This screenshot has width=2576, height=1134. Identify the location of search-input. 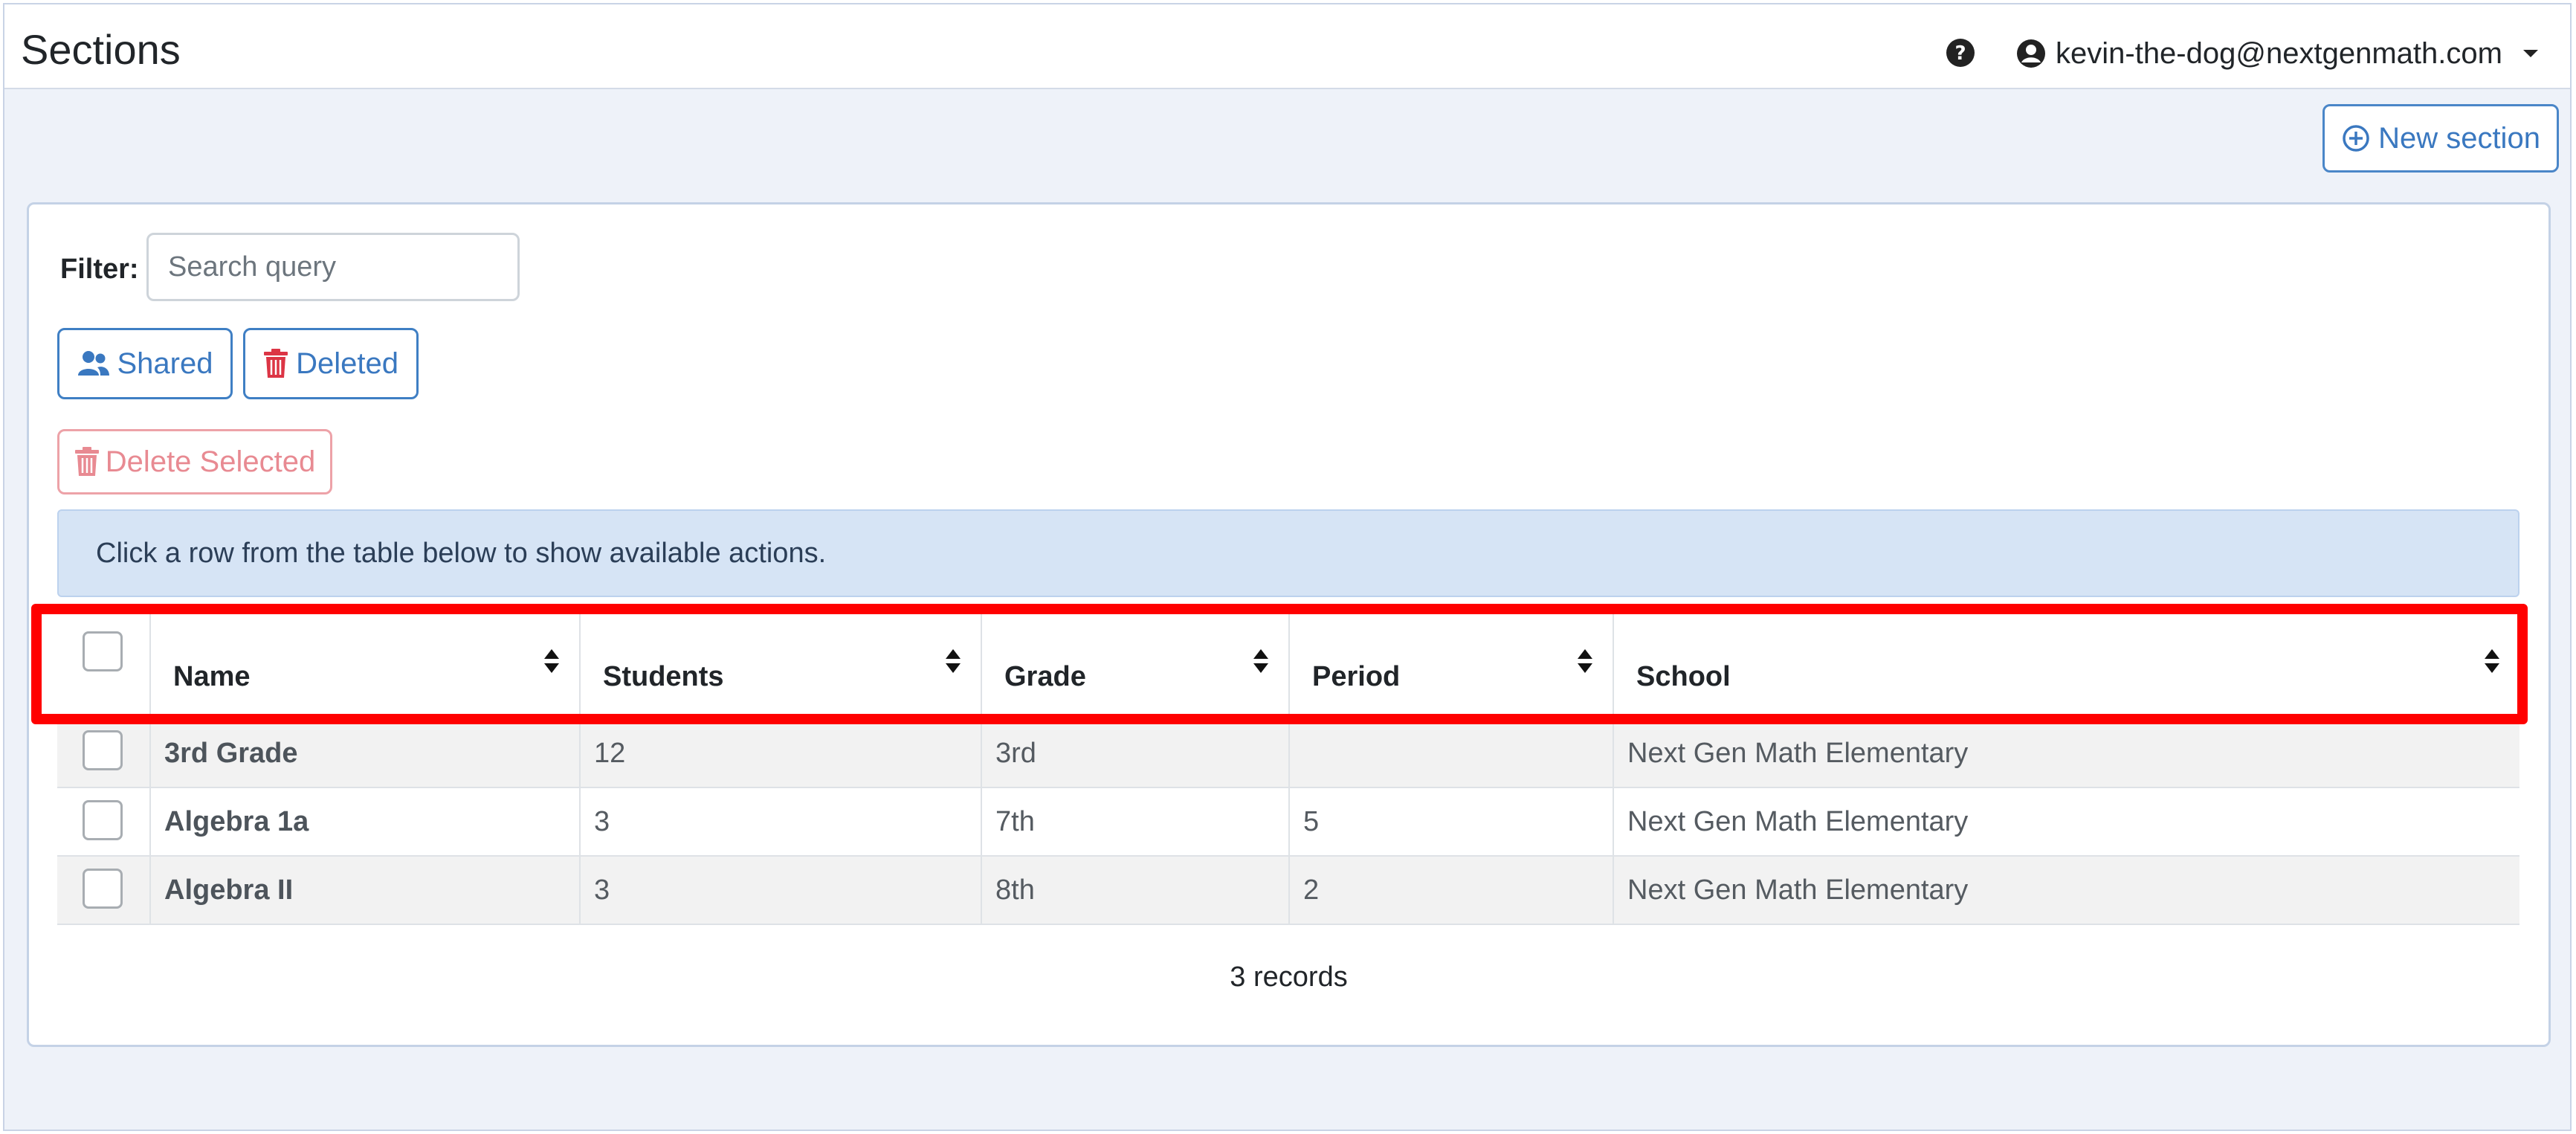
(333, 267).